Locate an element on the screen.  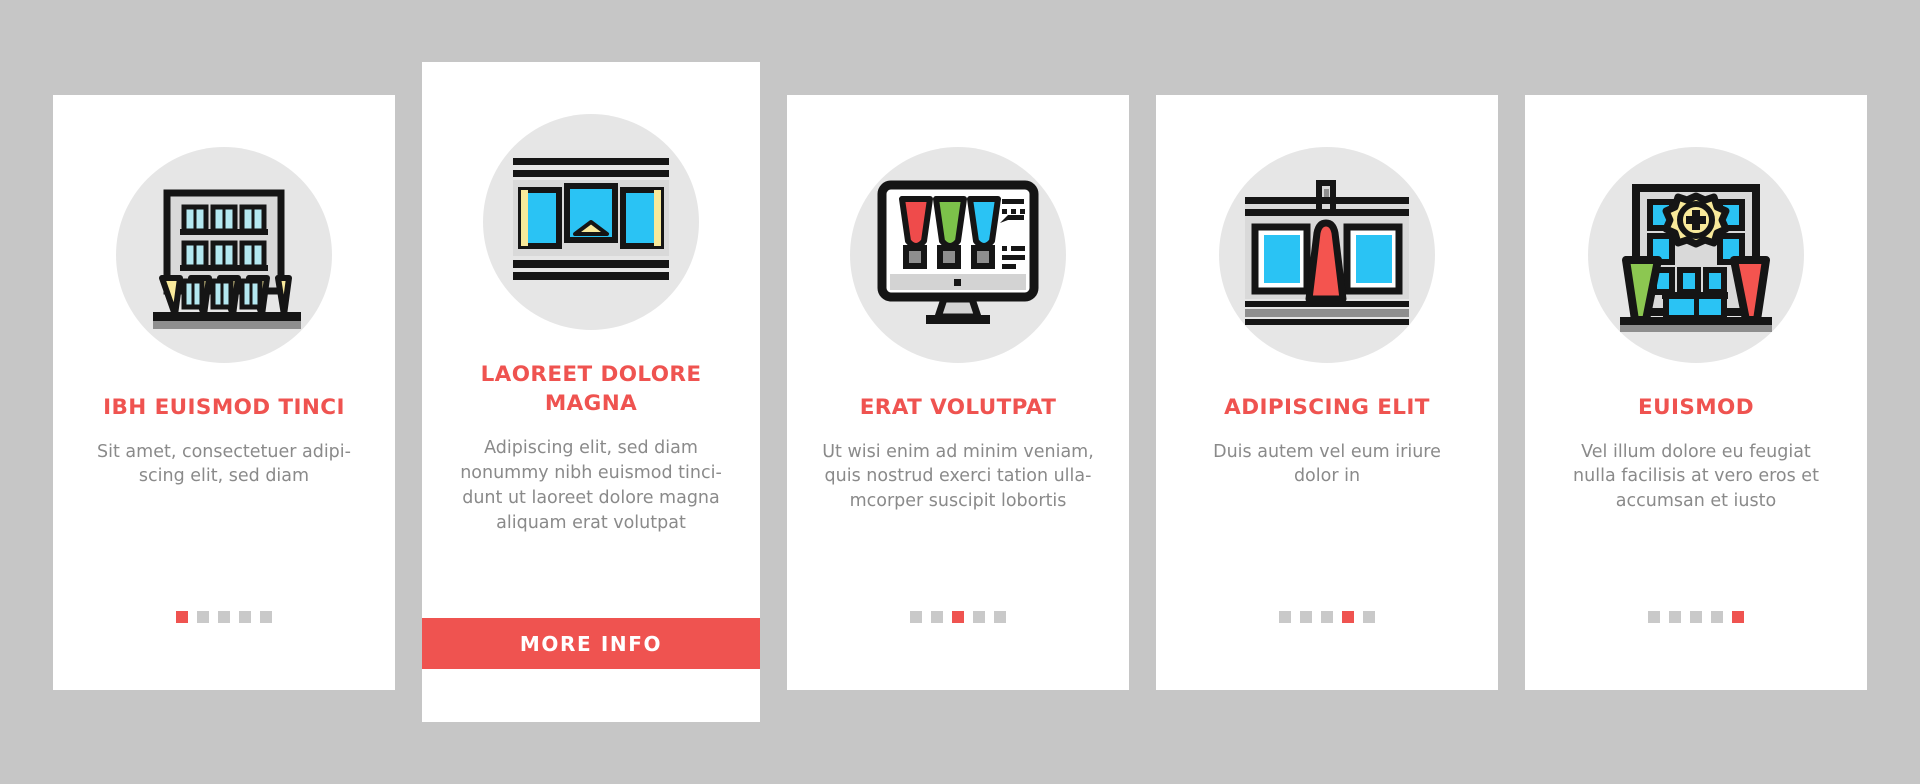
card-title-1: IBH EUISMOD TINCI is located at coordinates (224, 407).